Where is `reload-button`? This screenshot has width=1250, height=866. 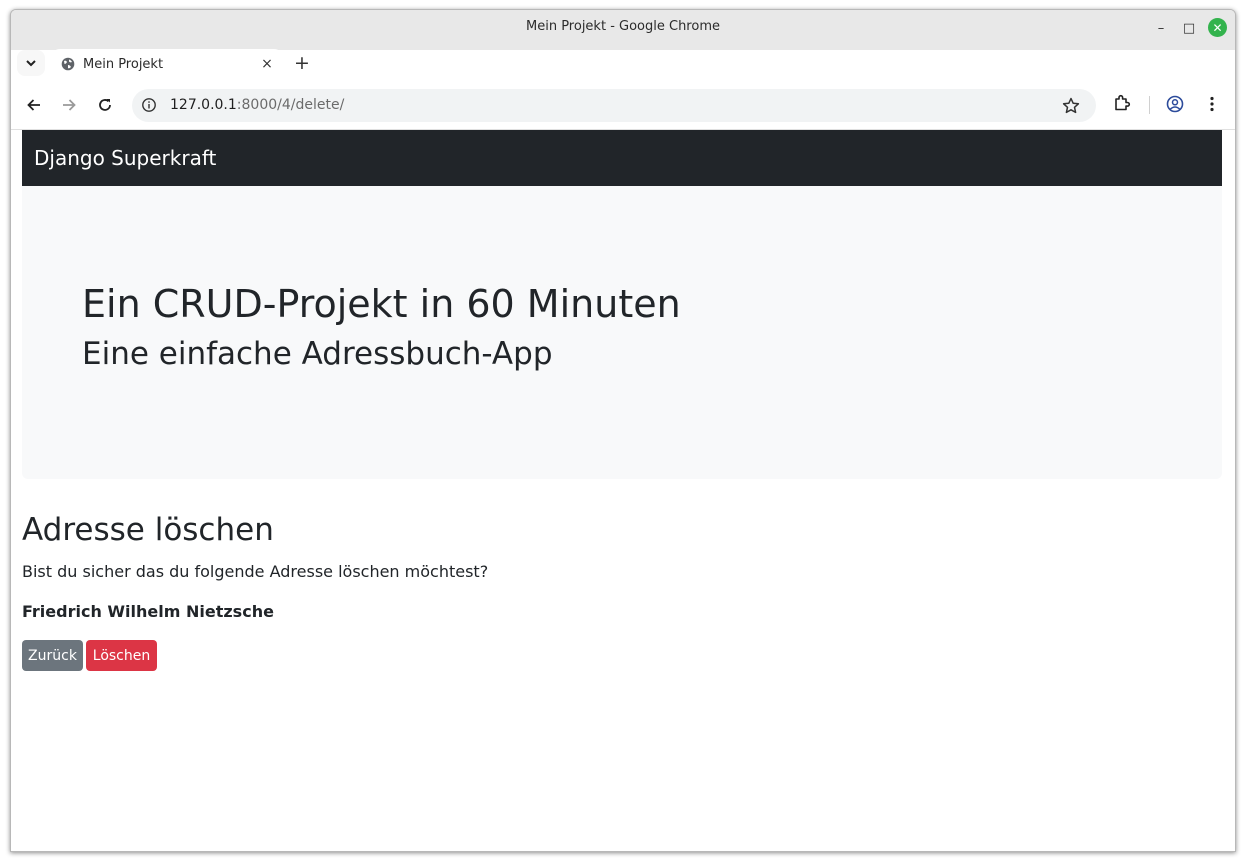 reload-button is located at coordinates (105, 105).